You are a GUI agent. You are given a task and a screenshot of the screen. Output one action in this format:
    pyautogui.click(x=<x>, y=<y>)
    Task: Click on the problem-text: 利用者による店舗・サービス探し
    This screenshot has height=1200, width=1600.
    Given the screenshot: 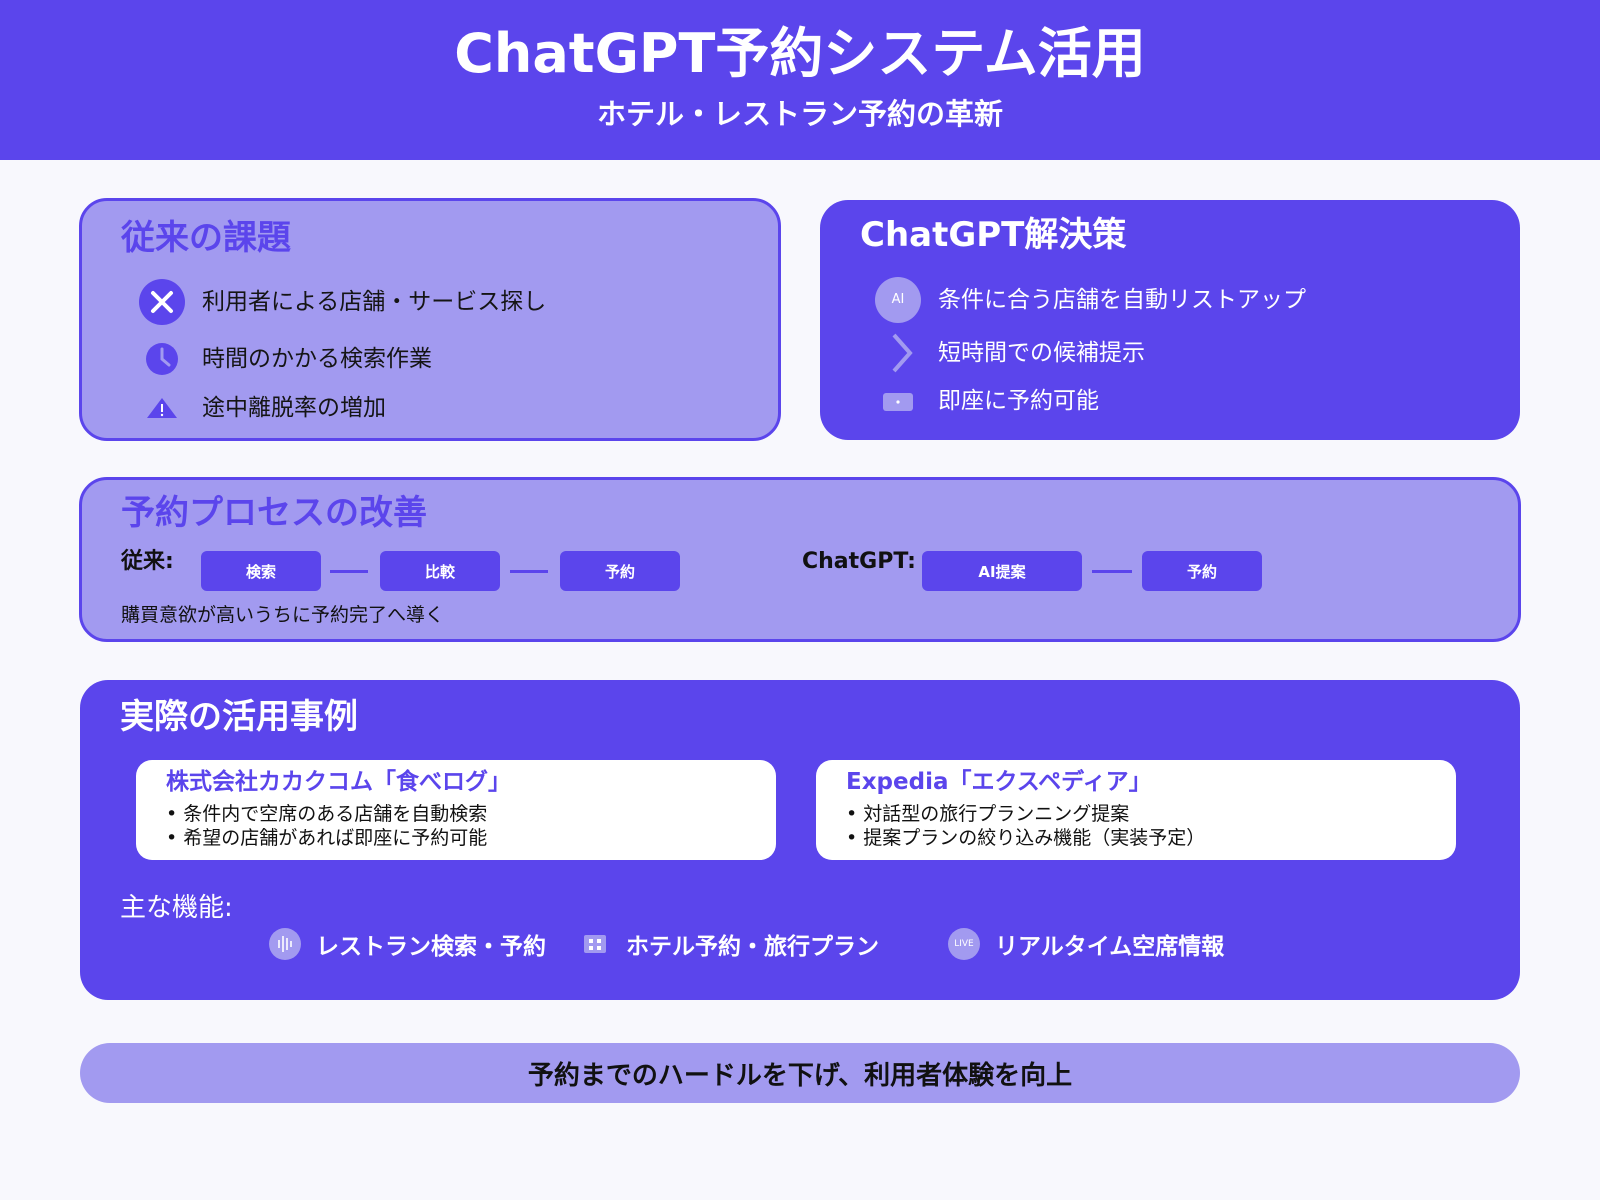 What is the action you would take?
    pyautogui.click(x=374, y=302)
    